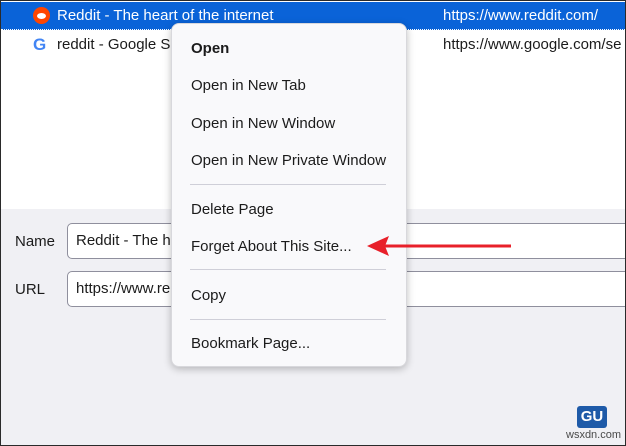  Describe the element at coordinates (248, 85) in the screenshot. I see `menu-item-open-new-tab: Open in New Tab` at that location.